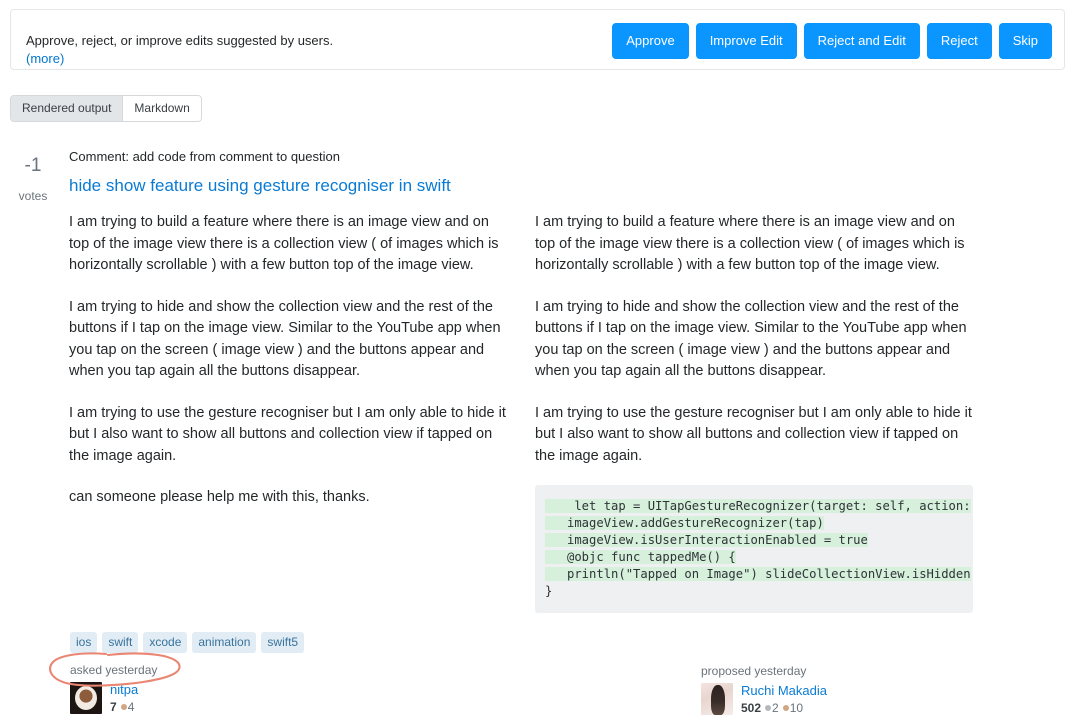 Image resolution: width=1075 pixels, height=728 pixels. Describe the element at coordinates (650, 41) in the screenshot. I see `approve-button: Approve` at that location.